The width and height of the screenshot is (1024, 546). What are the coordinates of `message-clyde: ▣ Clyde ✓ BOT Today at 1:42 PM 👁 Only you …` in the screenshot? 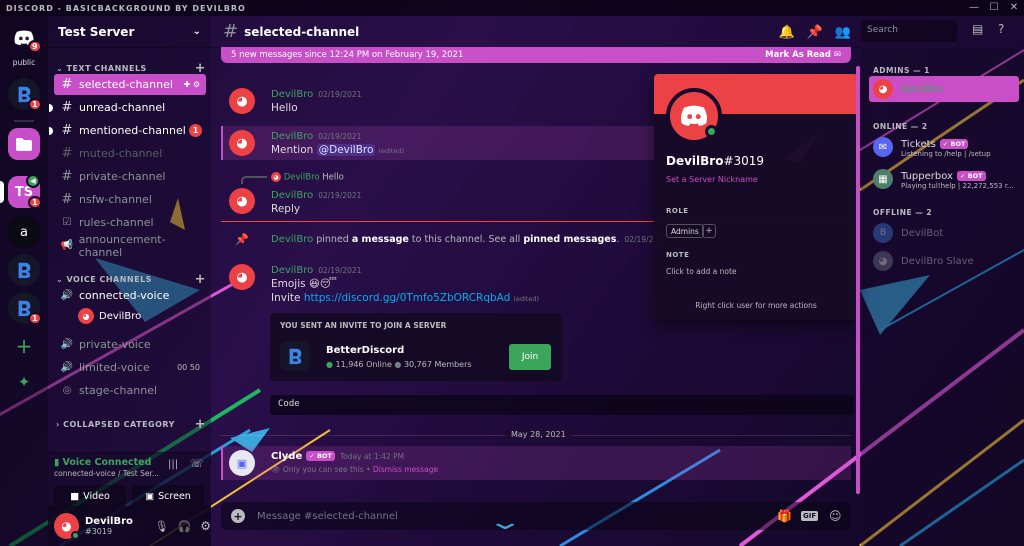 It's located at (536, 463).